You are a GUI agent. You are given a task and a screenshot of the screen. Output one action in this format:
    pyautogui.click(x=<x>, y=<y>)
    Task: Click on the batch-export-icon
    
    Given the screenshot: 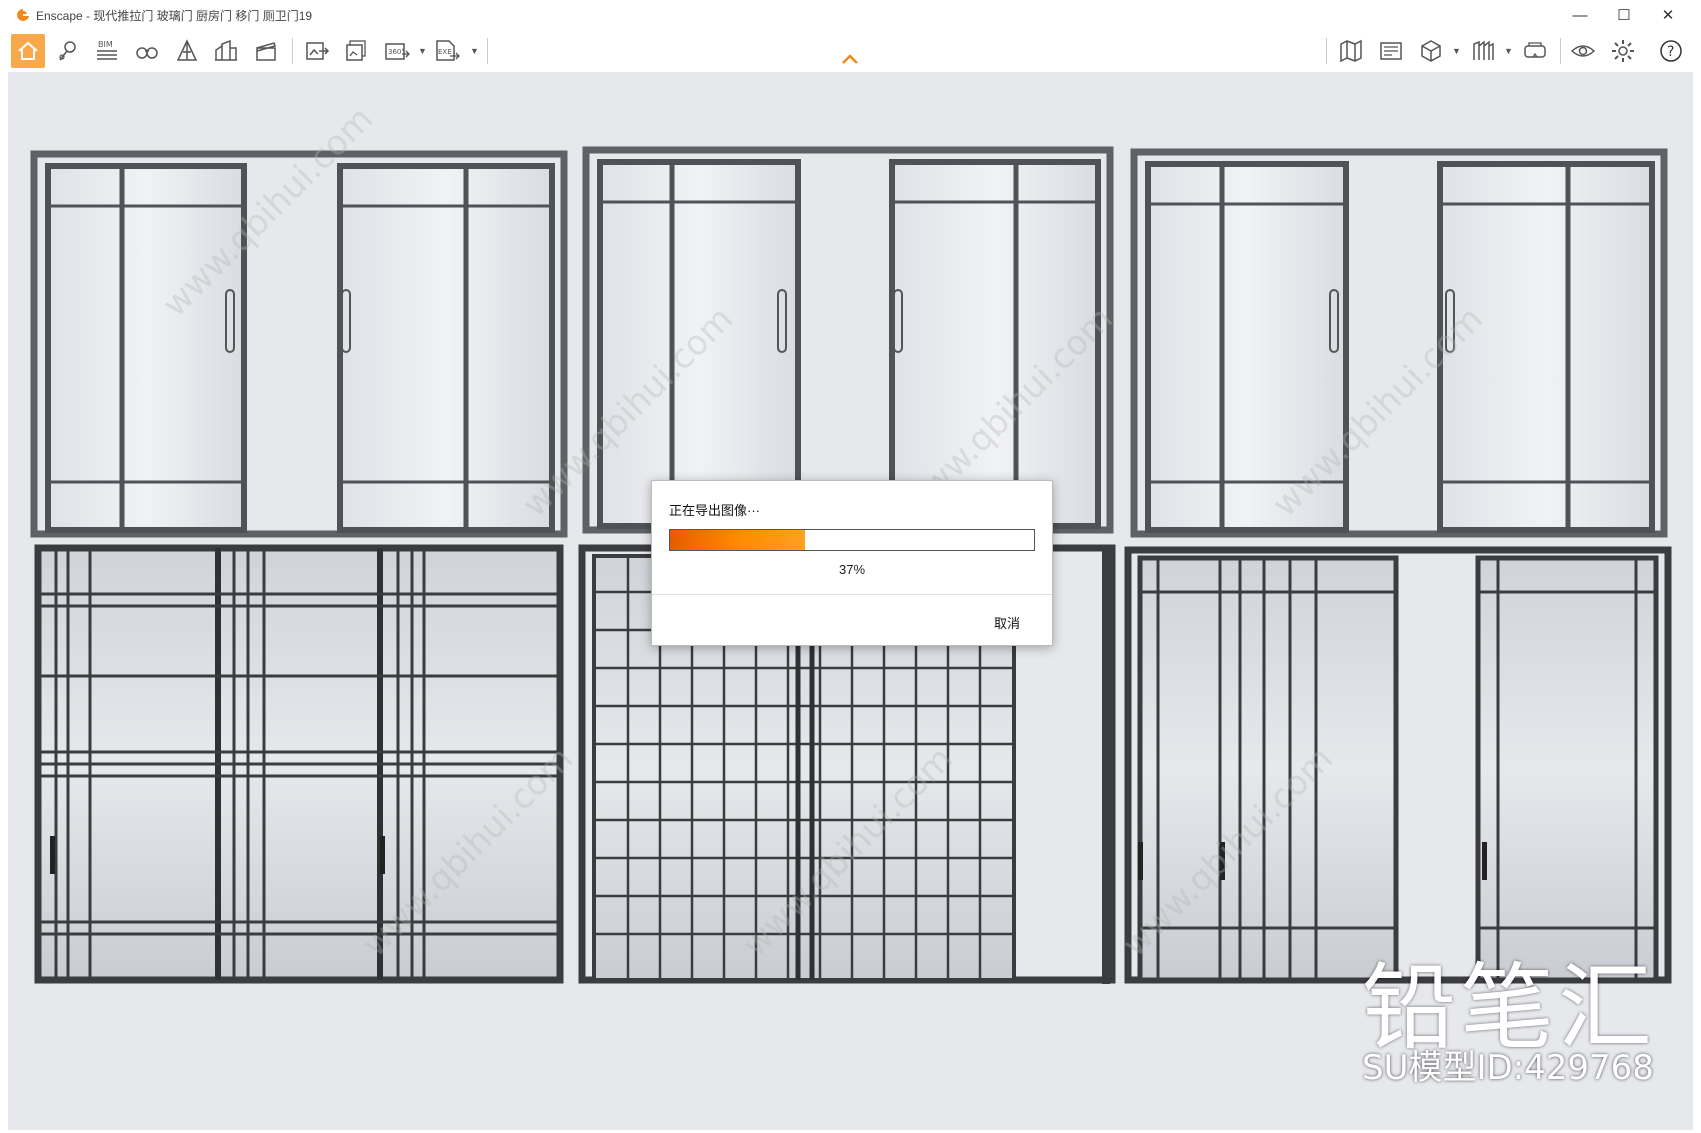 What is the action you would take?
    pyautogui.click(x=356, y=50)
    